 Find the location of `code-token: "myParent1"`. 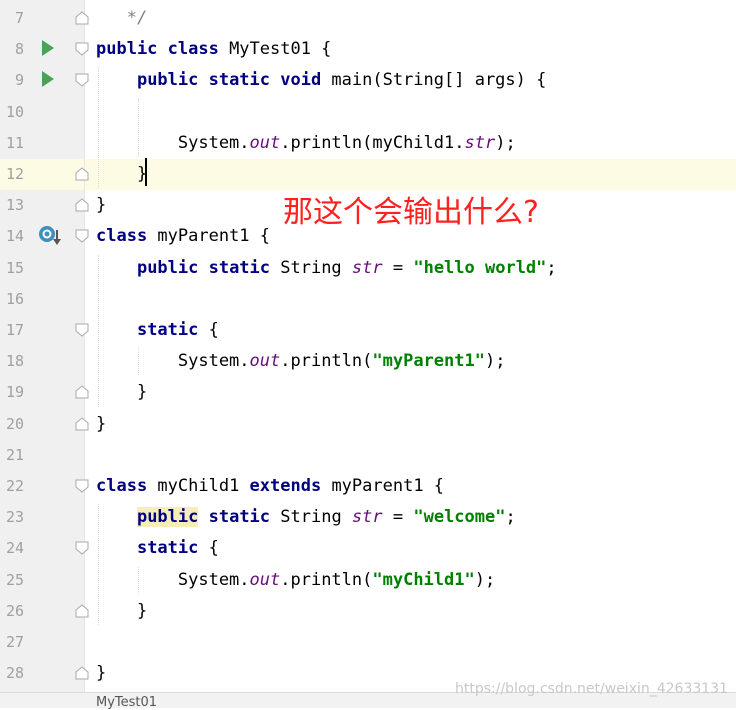

code-token: "myParent1" is located at coordinates (428, 361).